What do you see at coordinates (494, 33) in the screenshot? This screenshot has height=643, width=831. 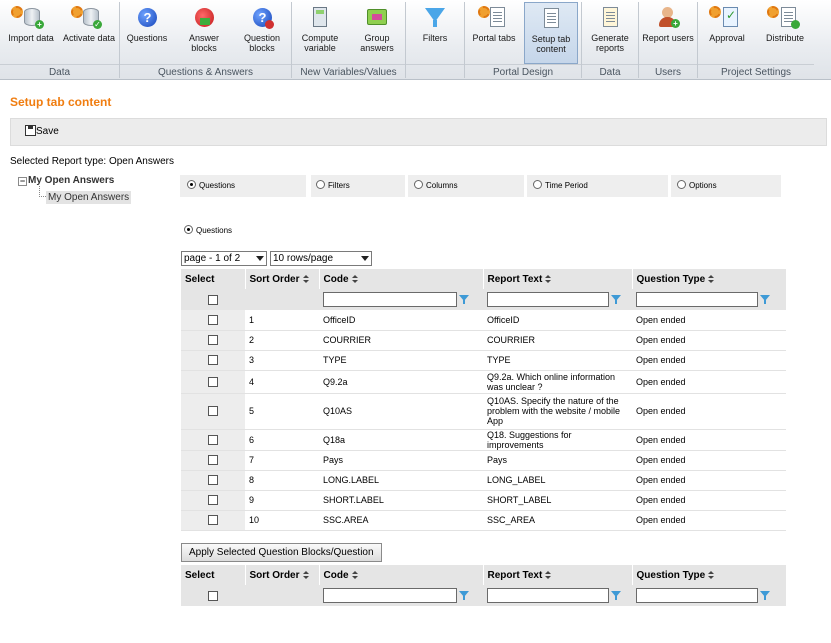 I see `portal-tabs-button: Portal tabs` at bounding box center [494, 33].